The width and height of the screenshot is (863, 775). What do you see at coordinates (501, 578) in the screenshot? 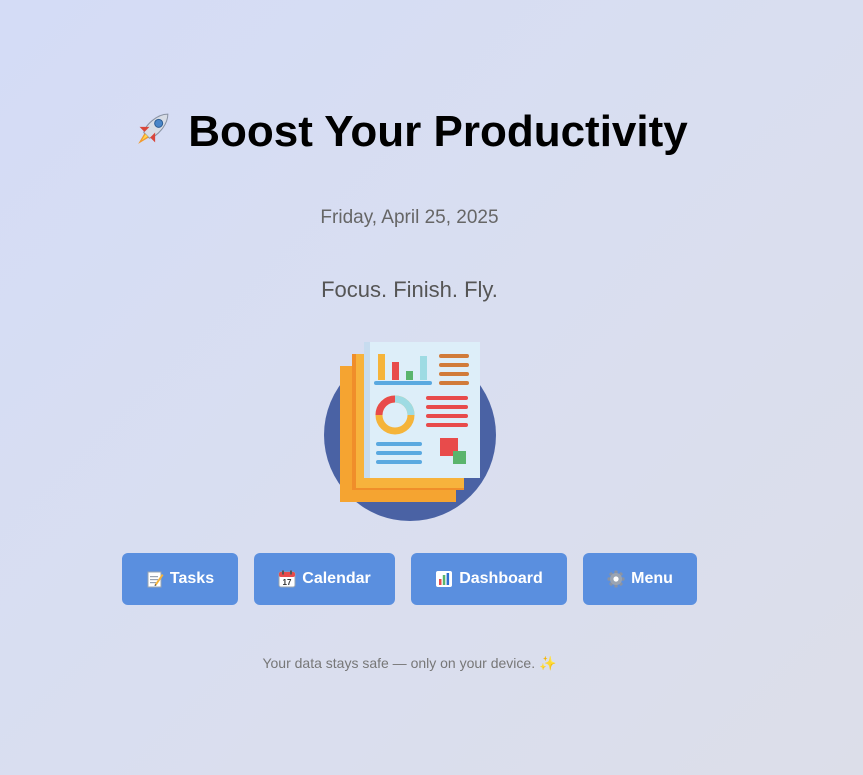
I see `dashboard-button-label: Dashboard` at bounding box center [501, 578].